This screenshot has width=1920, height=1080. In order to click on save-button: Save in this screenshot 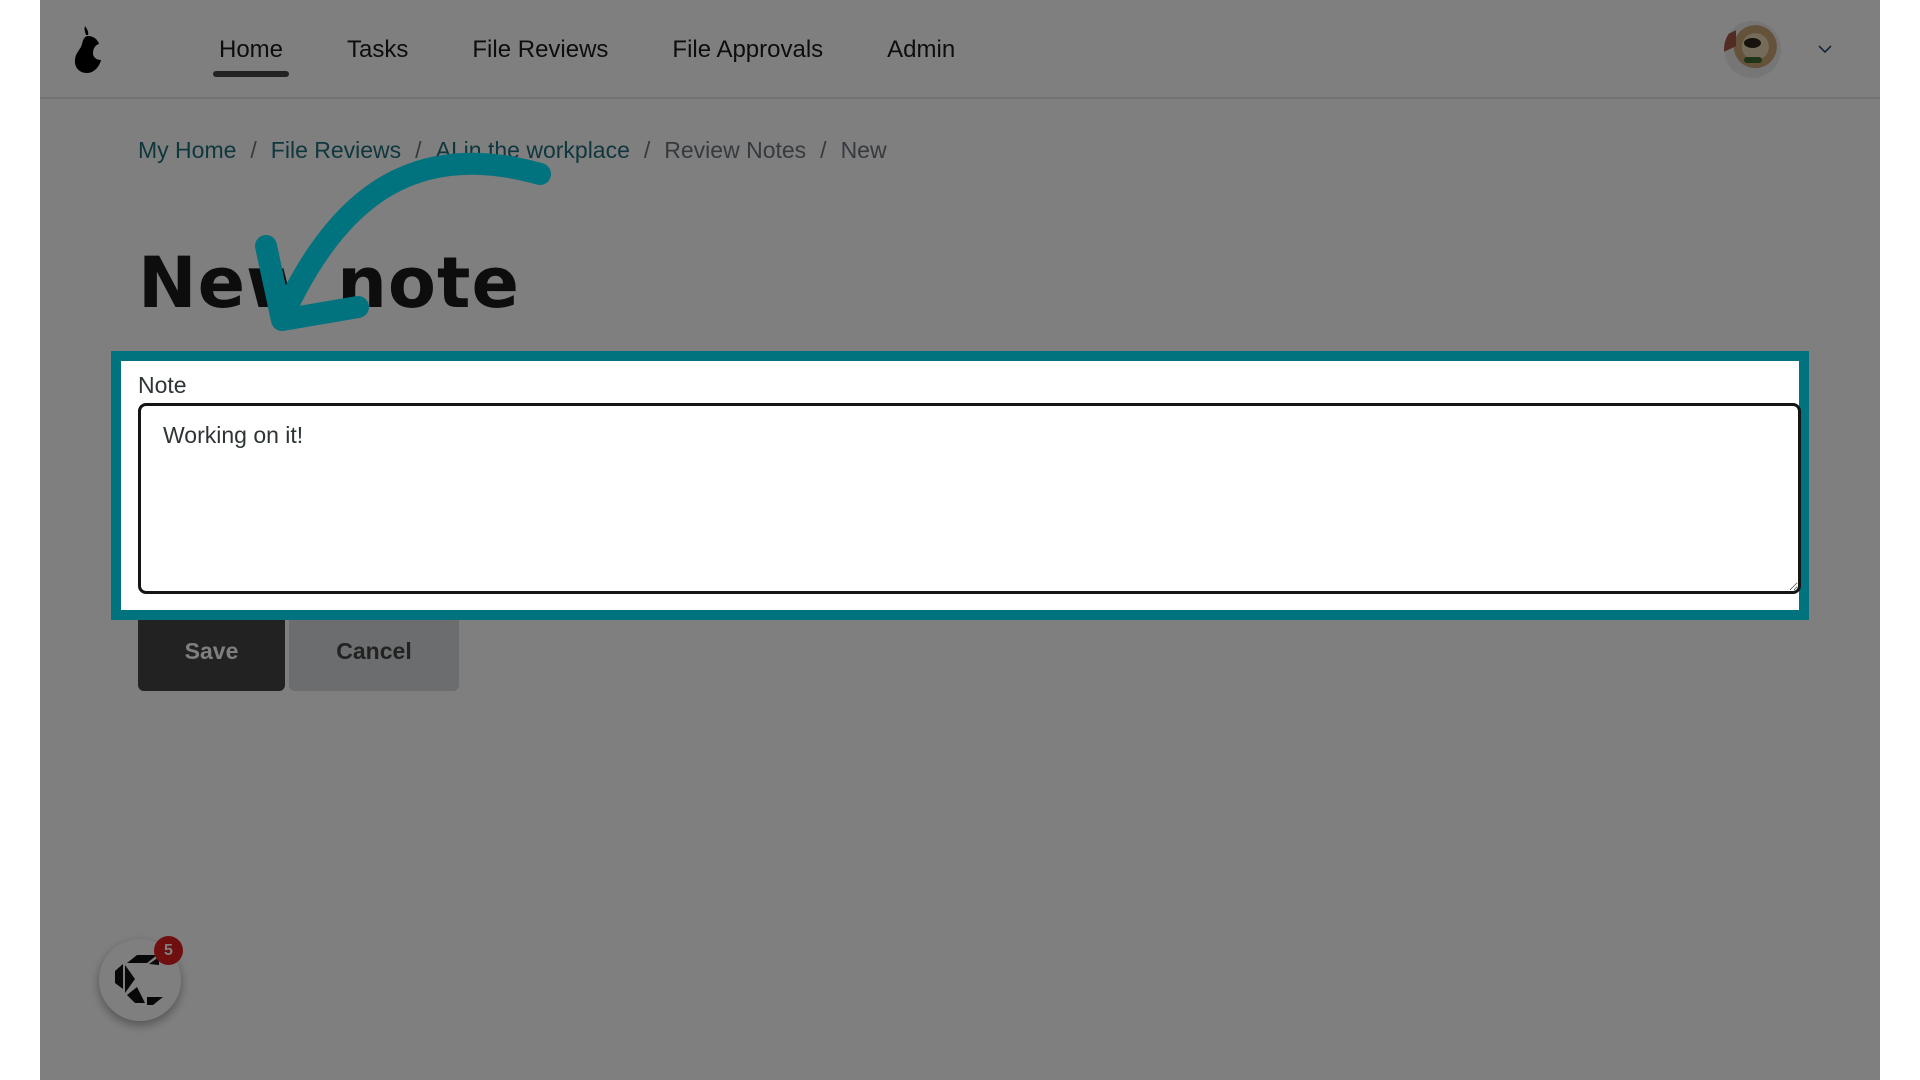, I will do `click(211, 651)`.